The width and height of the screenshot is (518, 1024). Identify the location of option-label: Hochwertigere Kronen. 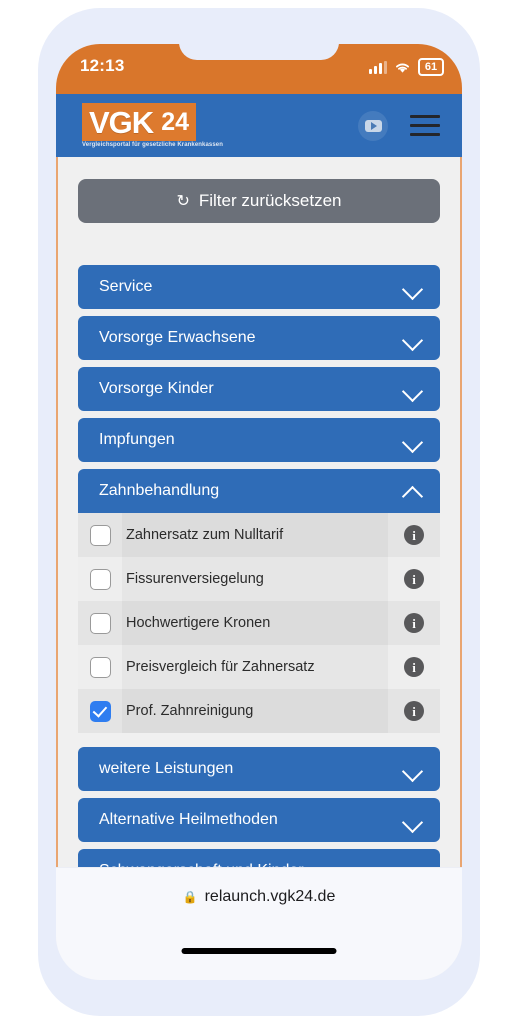
(255, 623).